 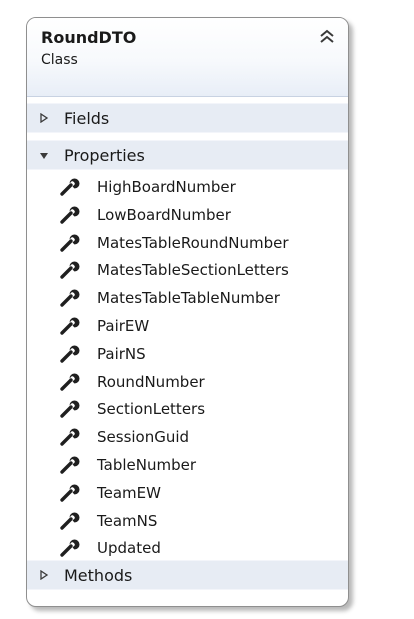 I want to click on property-name: RoundNumber, so click(x=151, y=381).